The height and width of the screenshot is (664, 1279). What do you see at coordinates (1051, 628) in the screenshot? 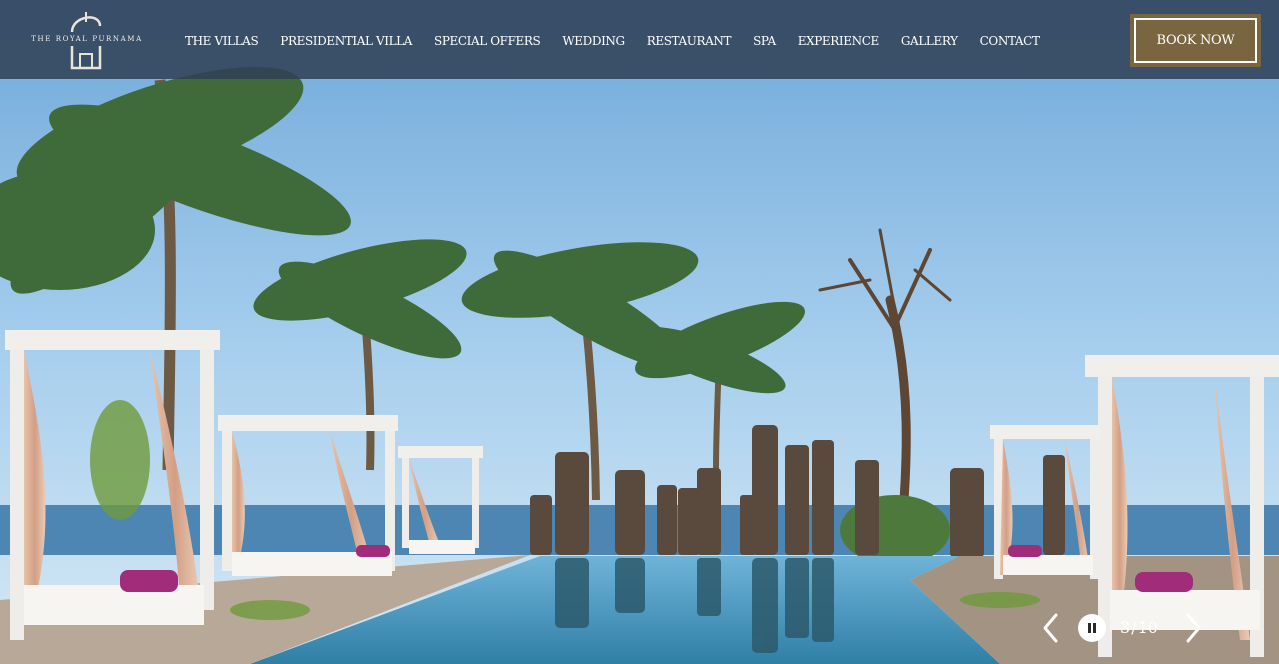
I see `chevron-left-icon` at bounding box center [1051, 628].